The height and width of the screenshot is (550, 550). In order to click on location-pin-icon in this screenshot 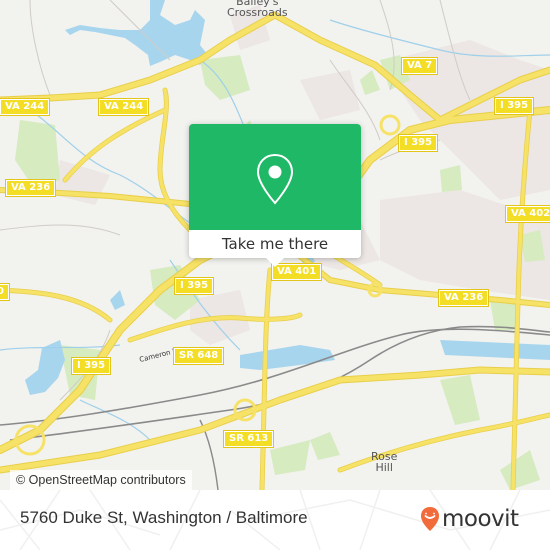, I will do `click(275, 179)`.